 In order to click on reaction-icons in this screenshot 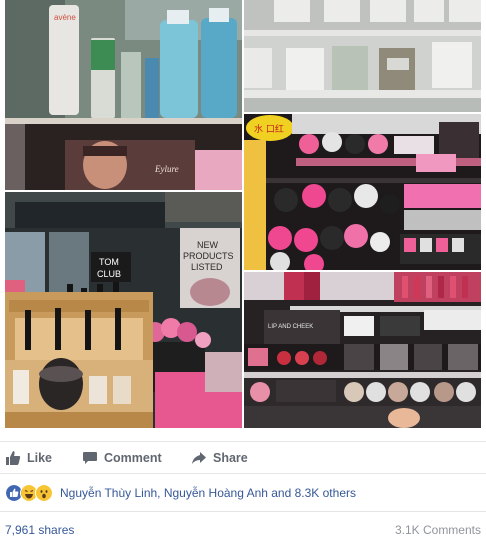, I will do `click(29, 493)`.